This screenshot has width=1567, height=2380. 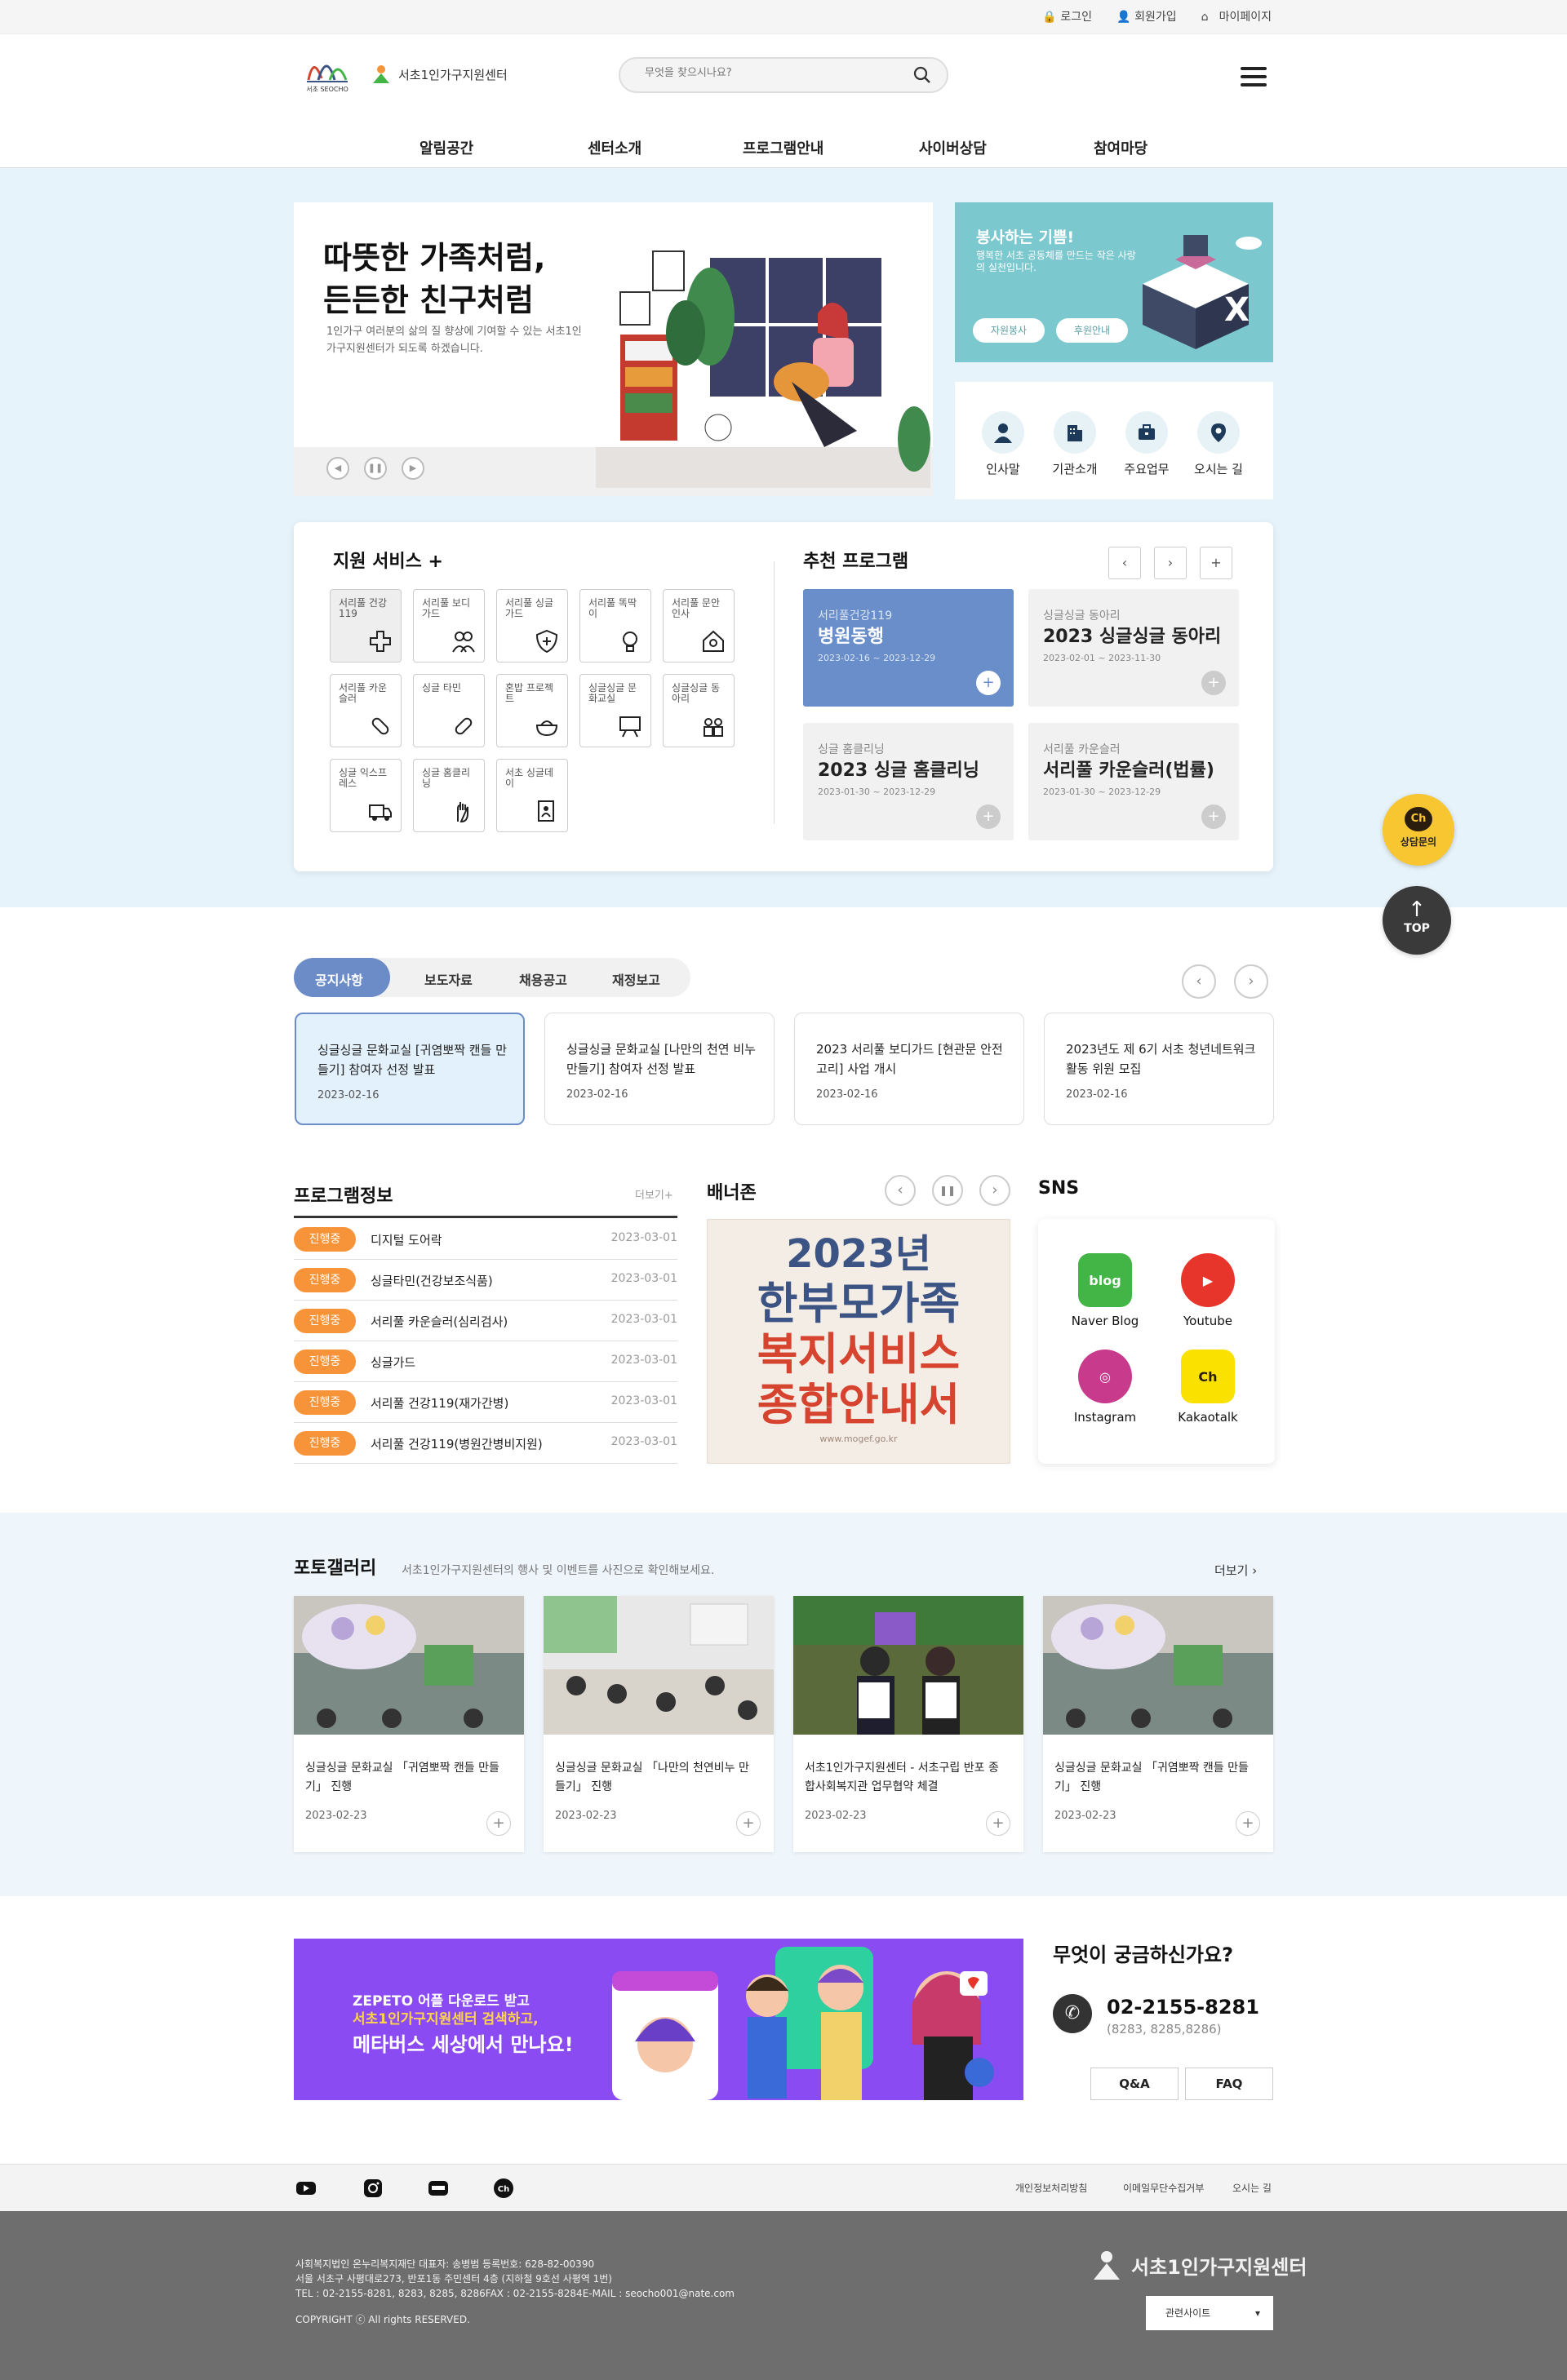 What do you see at coordinates (1251, 981) in the screenshot?
I see `notice-next-button: ›` at bounding box center [1251, 981].